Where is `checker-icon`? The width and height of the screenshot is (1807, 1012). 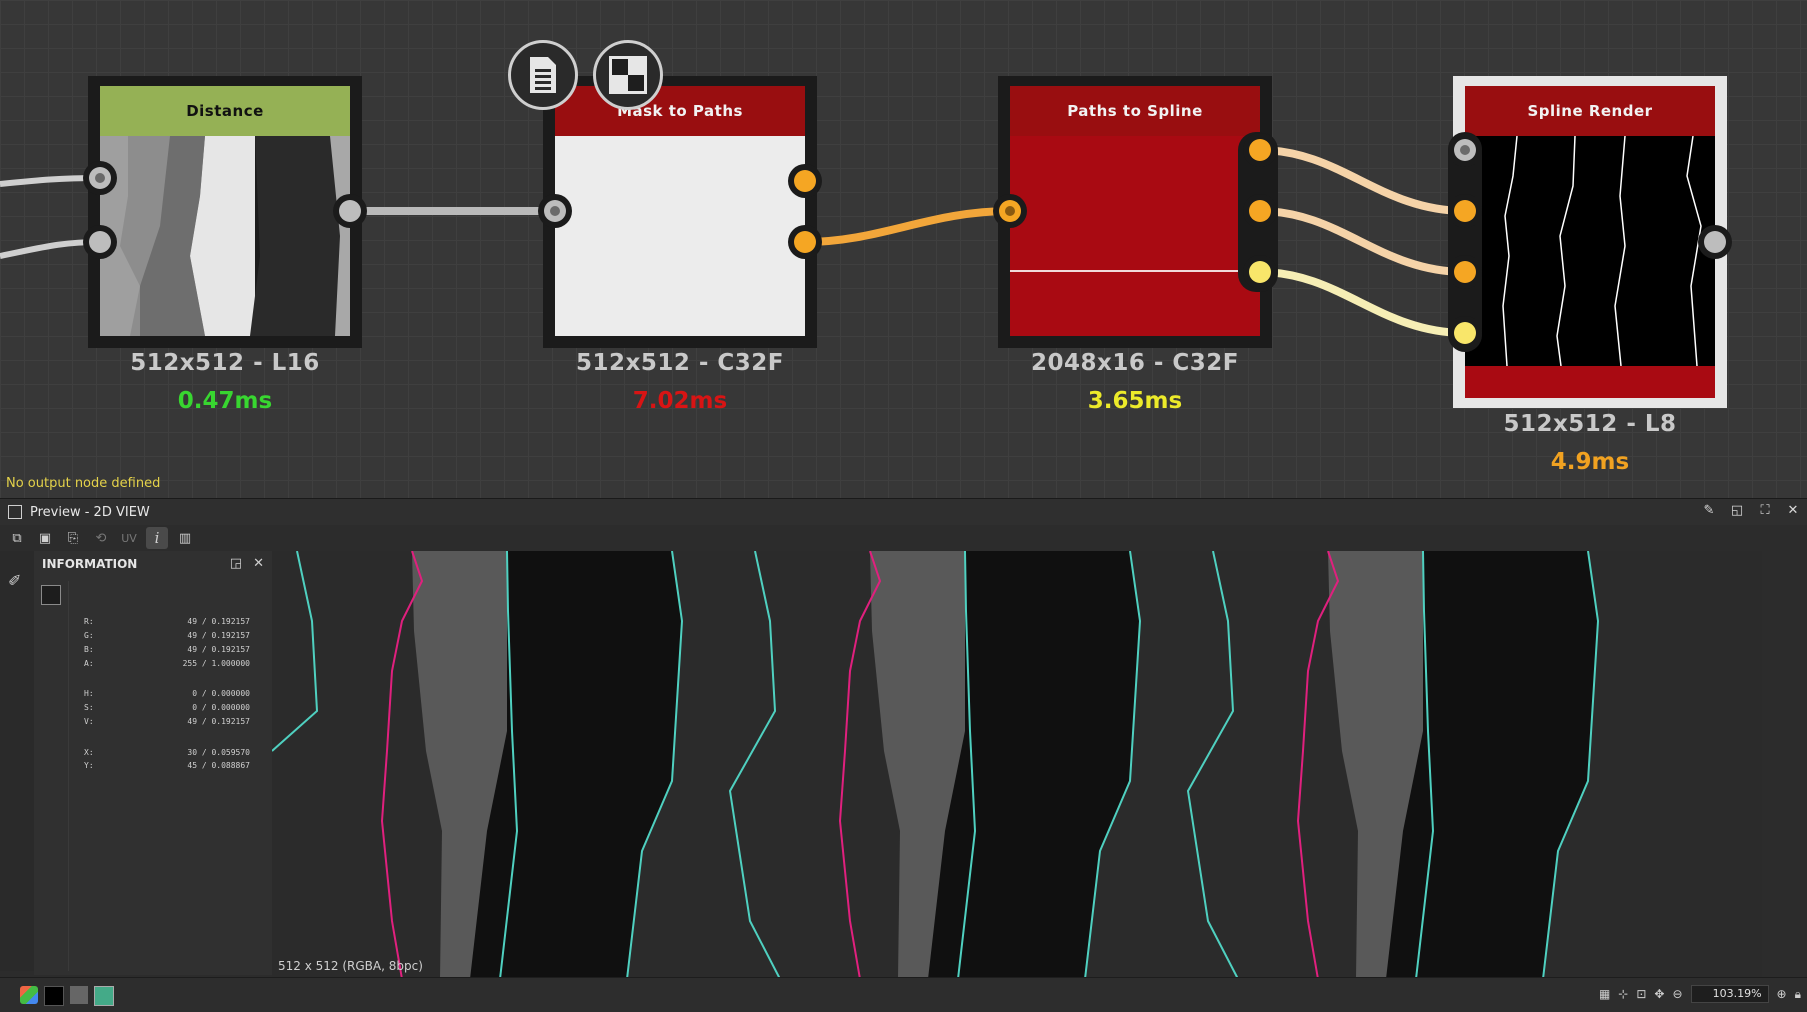 checker-icon is located at coordinates (628, 75).